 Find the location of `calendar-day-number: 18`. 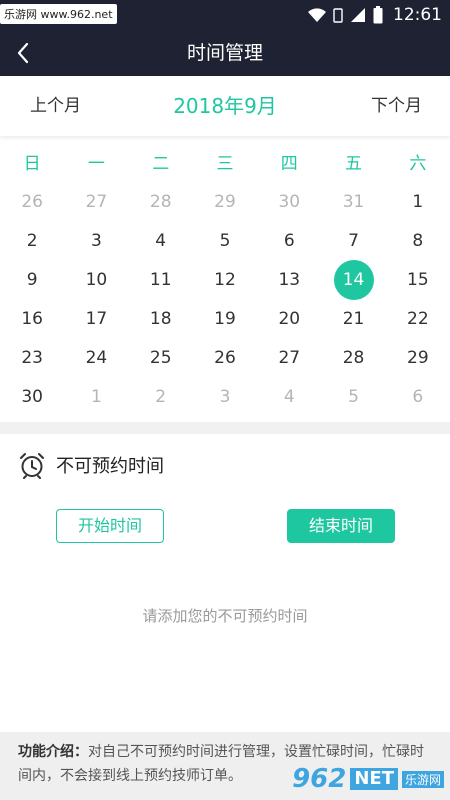

calendar-day-number: 18 is located at coordinates (160, 318).